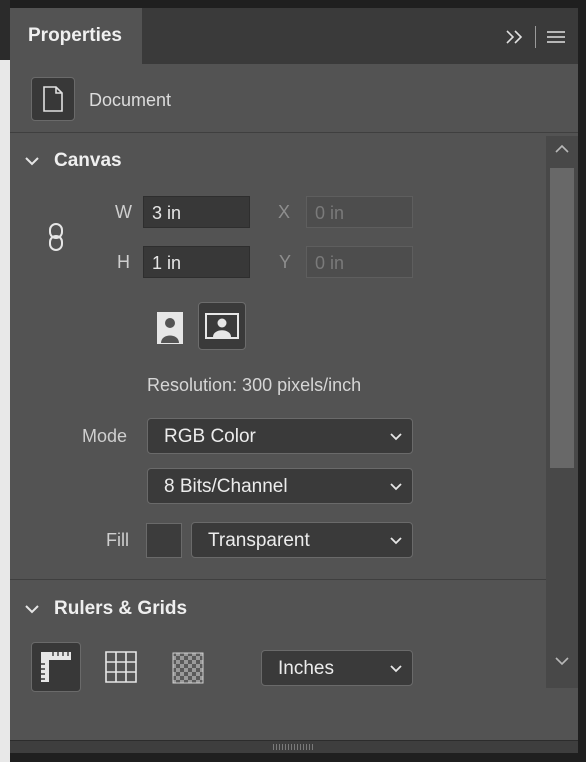 This screenshot has width=586, height=762. What do you see at coordinates (56, 239) in the screenshot?
I see `chain-link-icon` at bounding box center [56, 239].